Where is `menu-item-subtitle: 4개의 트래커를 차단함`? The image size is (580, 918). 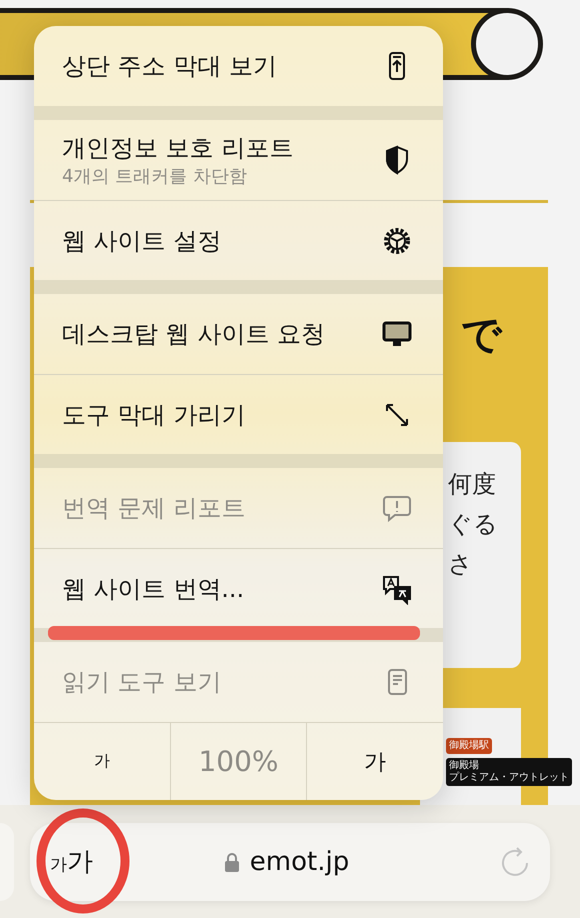
menu-item-subtitle: 4개의 트래커를 차단함 is located at coordinates (155, 176).